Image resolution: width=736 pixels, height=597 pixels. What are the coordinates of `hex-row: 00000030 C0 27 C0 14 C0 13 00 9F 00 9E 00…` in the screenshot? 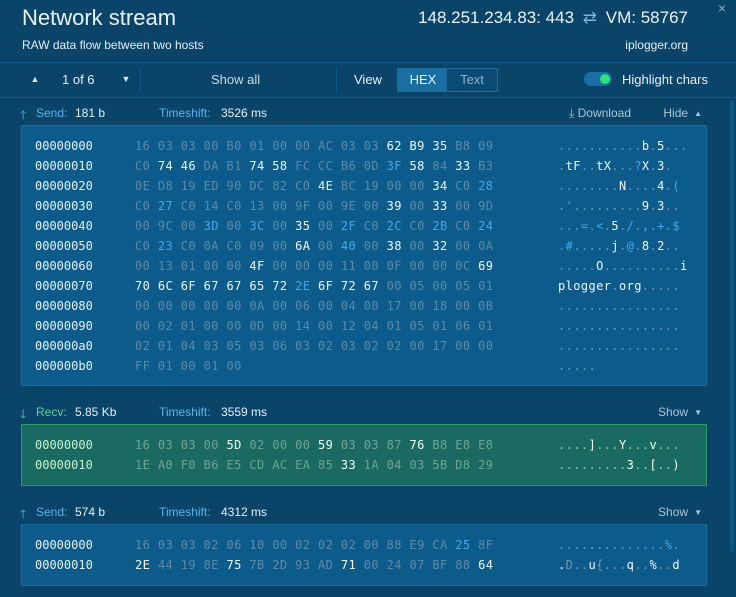 It's located at (364, 206).